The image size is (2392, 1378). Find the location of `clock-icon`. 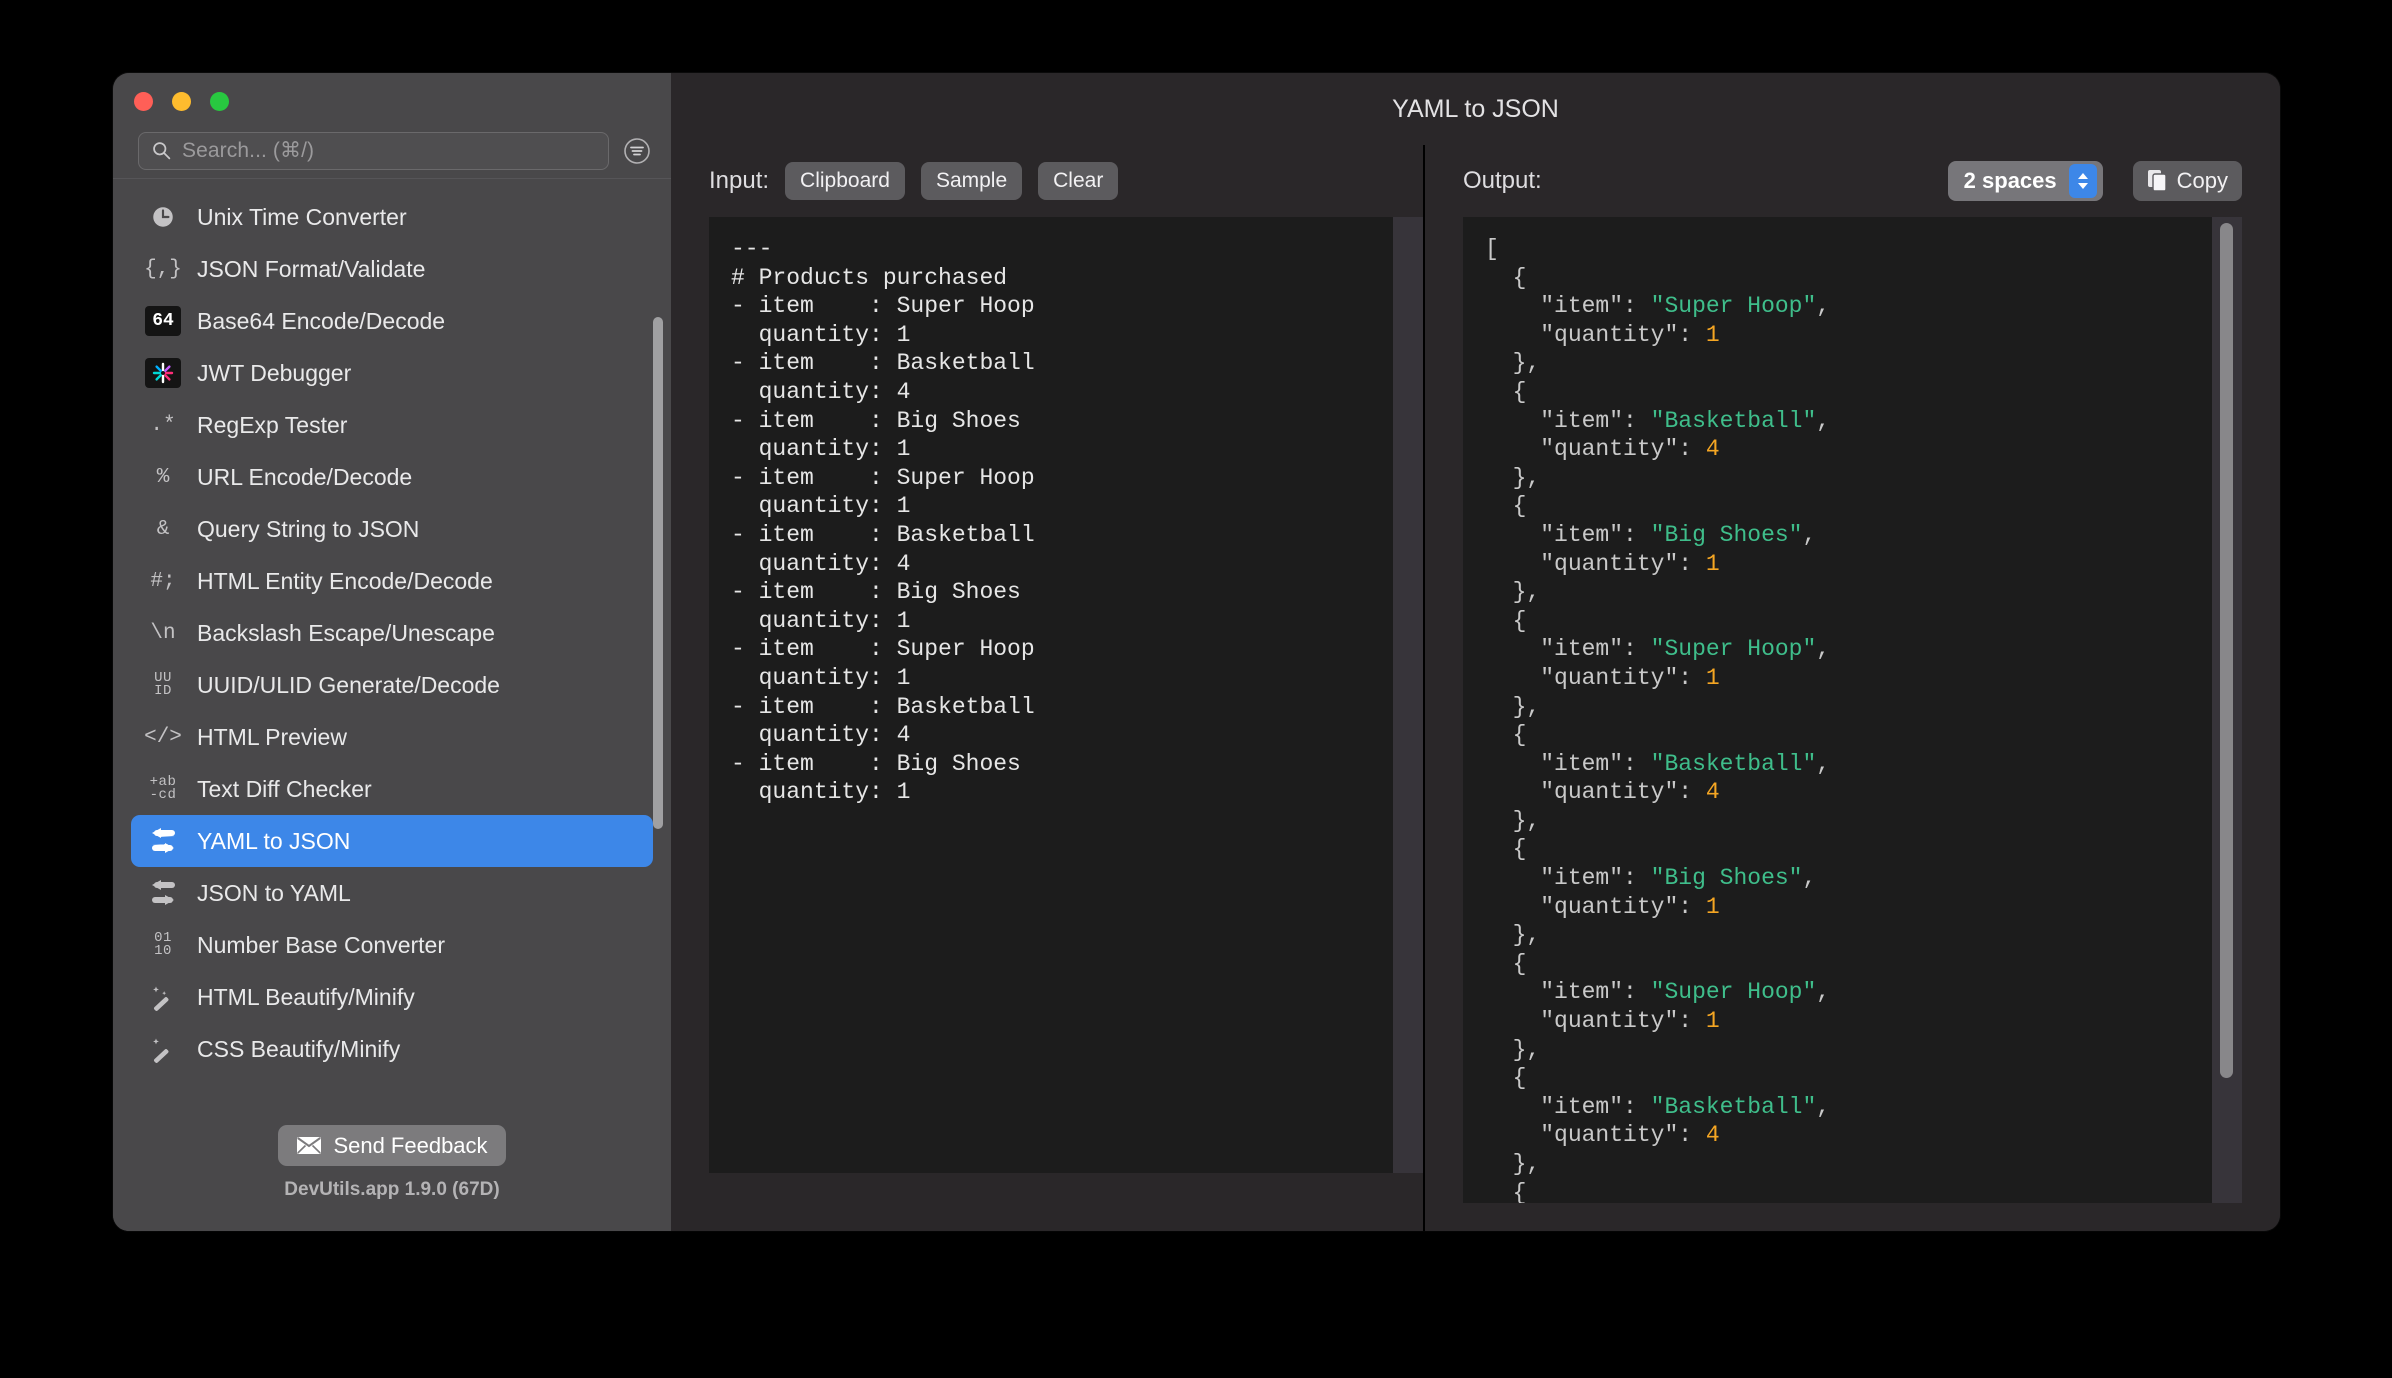

clock-icon is located at coordinates (163, 217).